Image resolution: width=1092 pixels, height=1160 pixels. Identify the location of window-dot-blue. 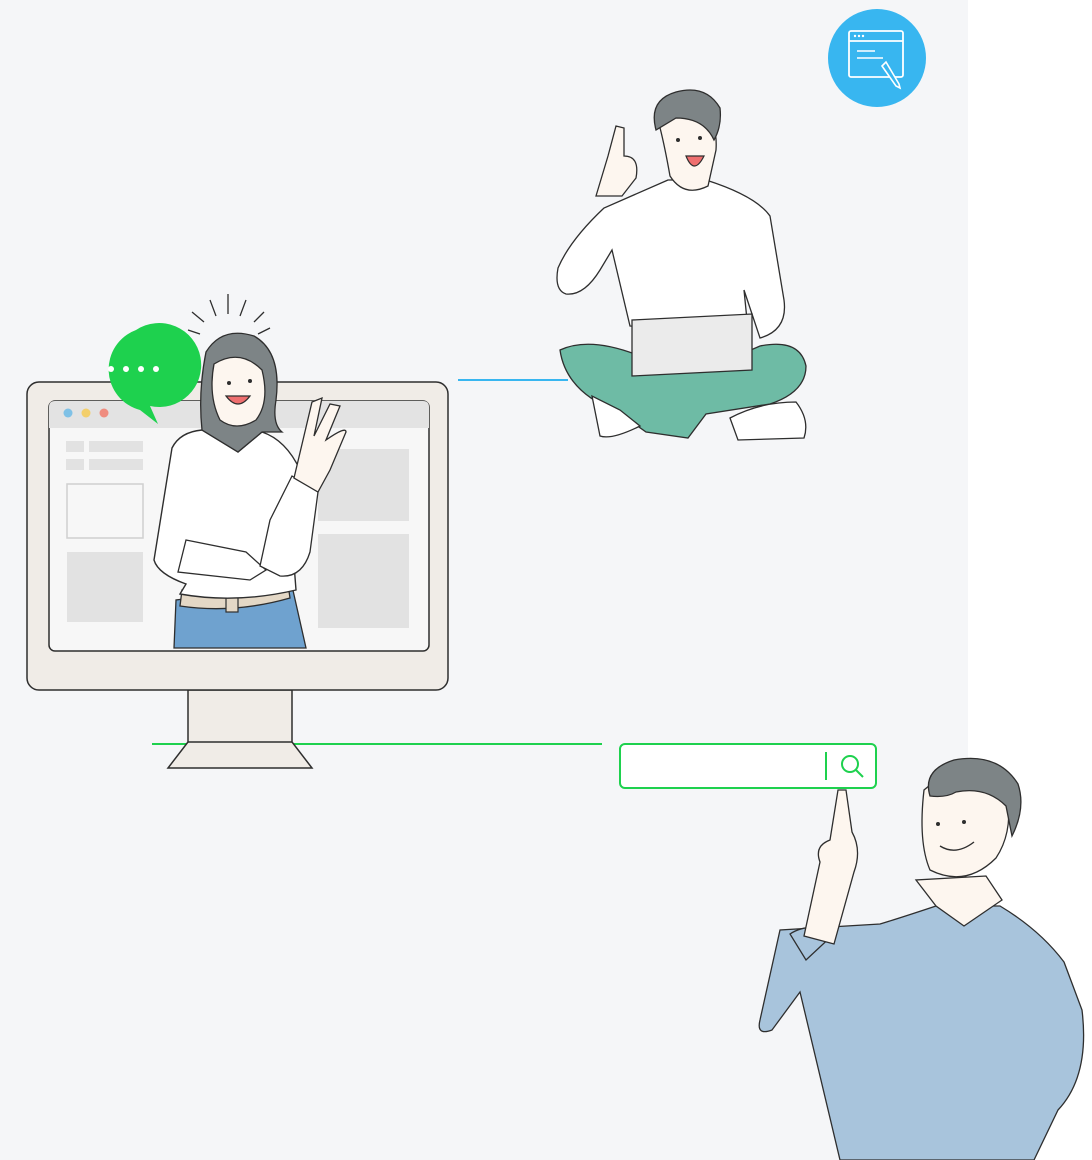
(68, 413).